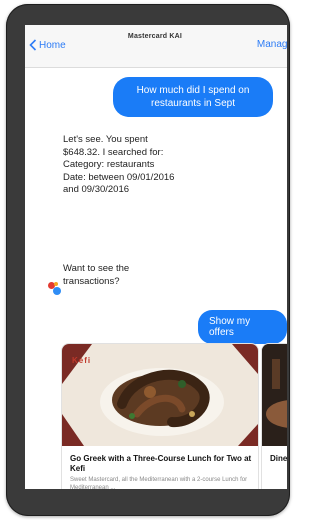 The width and height of the screenshot is (320, 520). Describe the element at coordinates (52, 45) in the screenshot. I see `back-label: Home` at that location.